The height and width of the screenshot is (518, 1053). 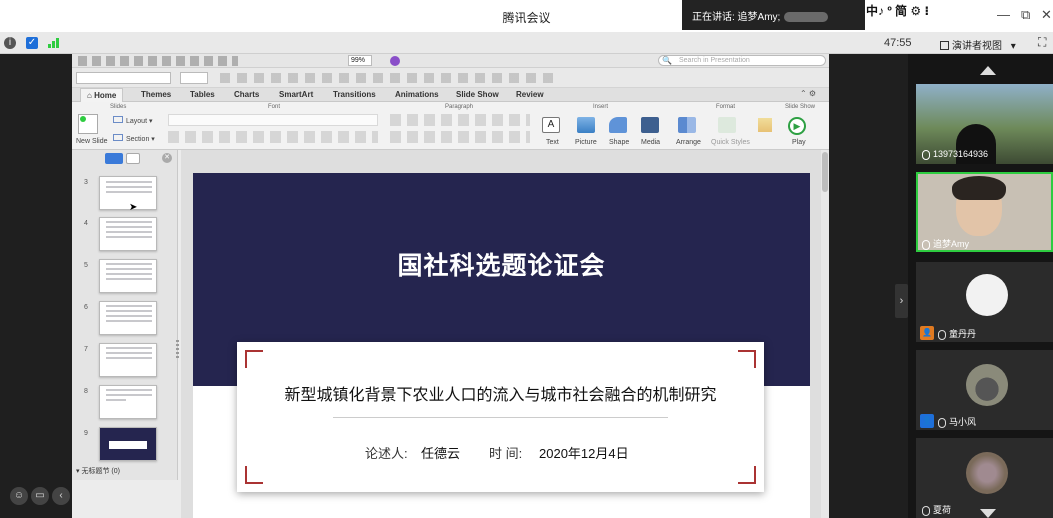 What do you see at coordinates (586, 125) in the screenshot?
I see `picture-icon` at bounding box center [586, 125].